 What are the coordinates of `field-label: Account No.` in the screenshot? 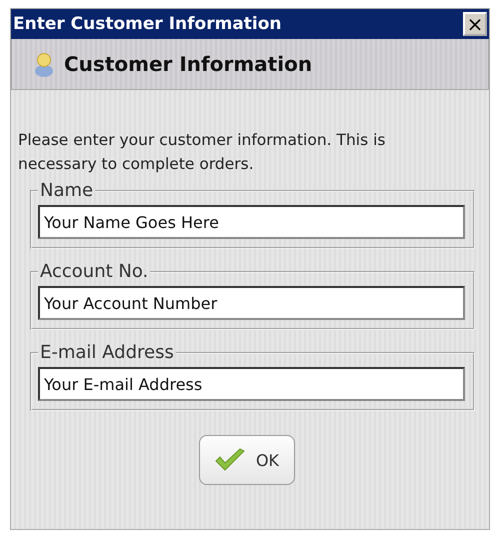 It's located at (94, 271).